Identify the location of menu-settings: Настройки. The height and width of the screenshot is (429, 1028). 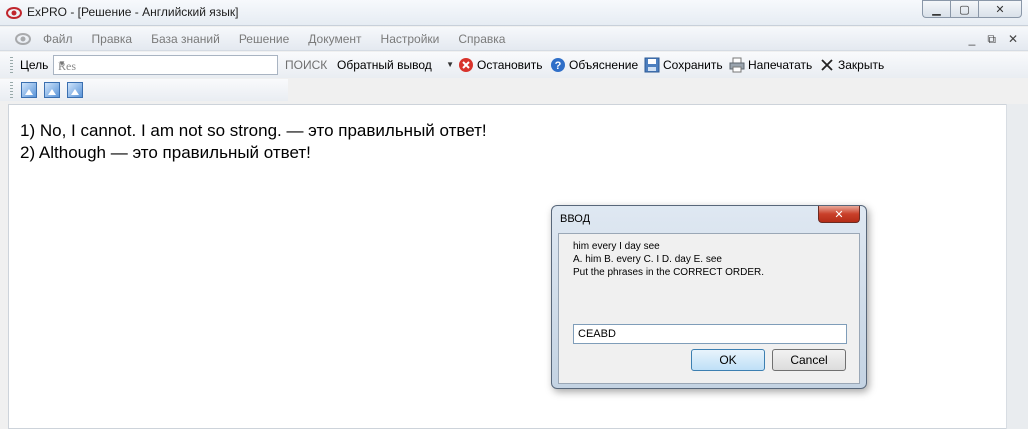
(410, 39).